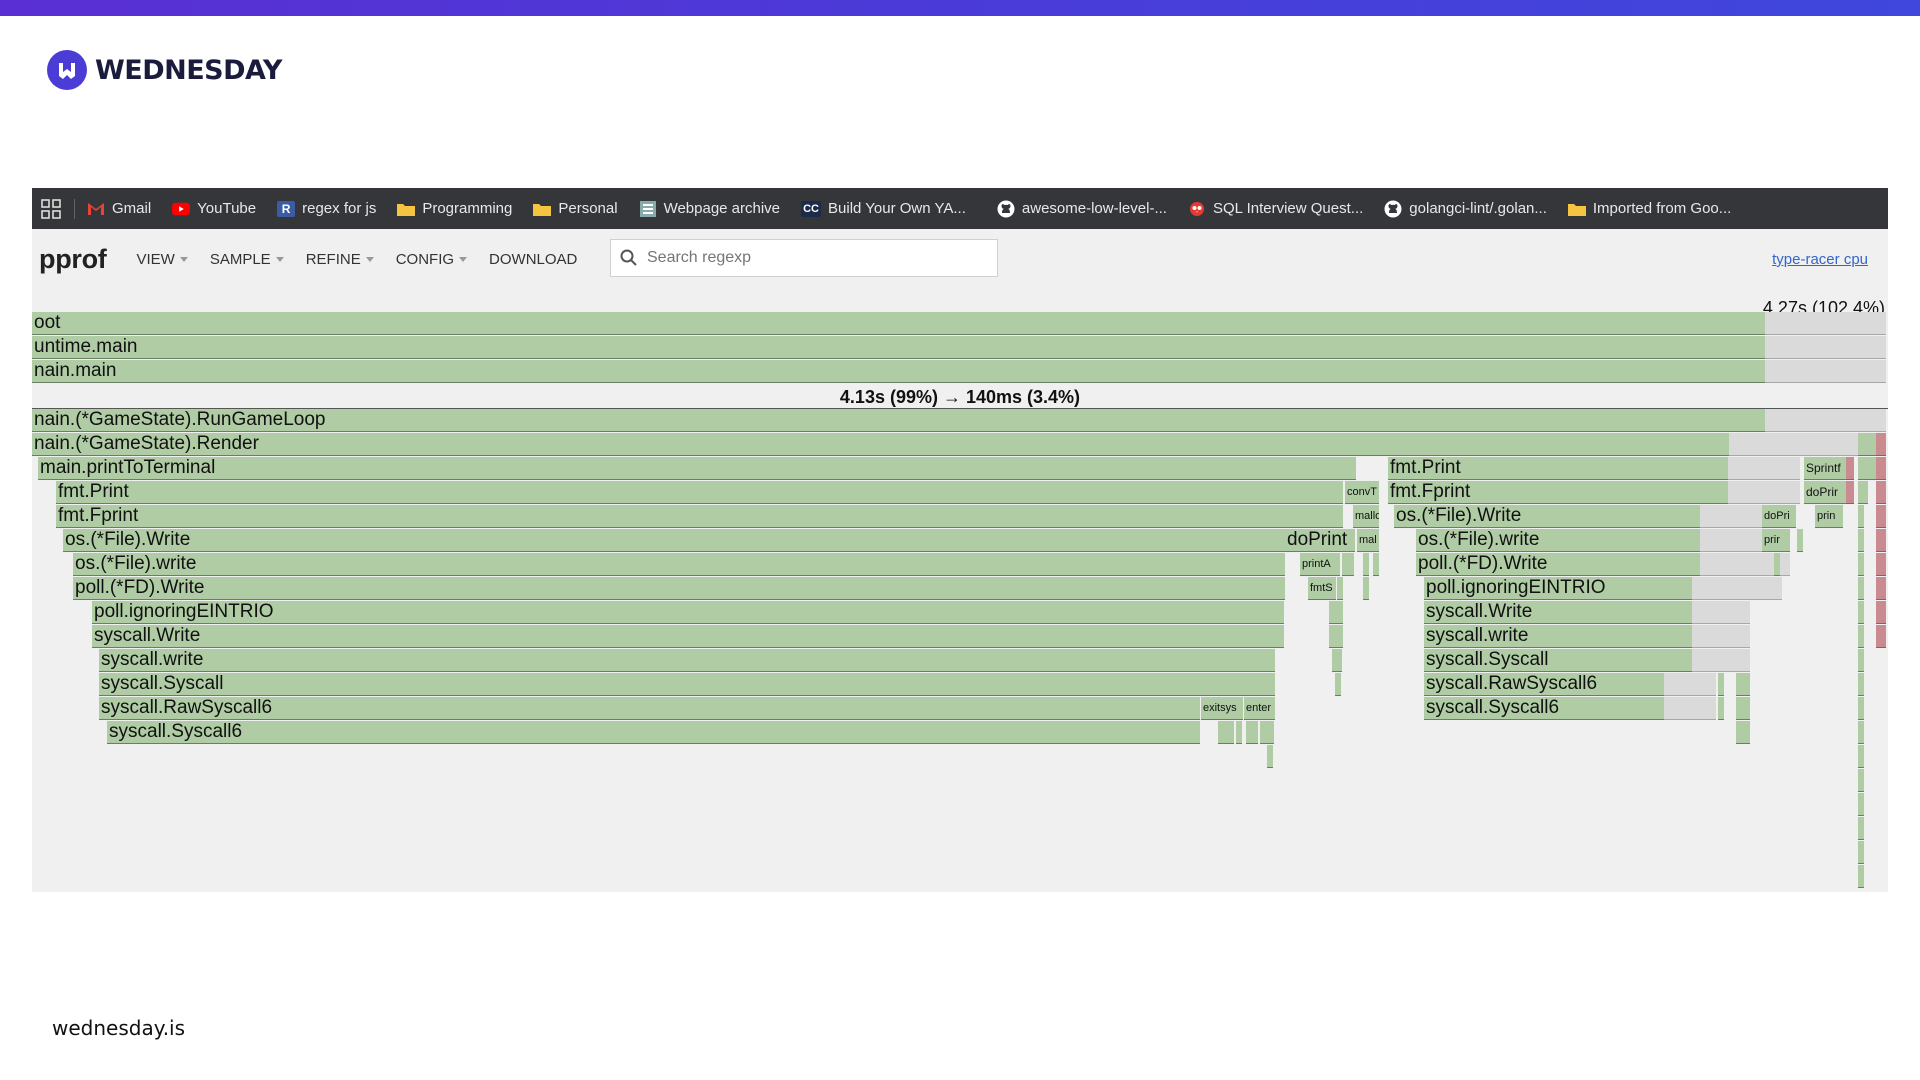 This screenshot has height=1080, width=1920. I want to click on menu-view: VIEW, so click(162, 259).